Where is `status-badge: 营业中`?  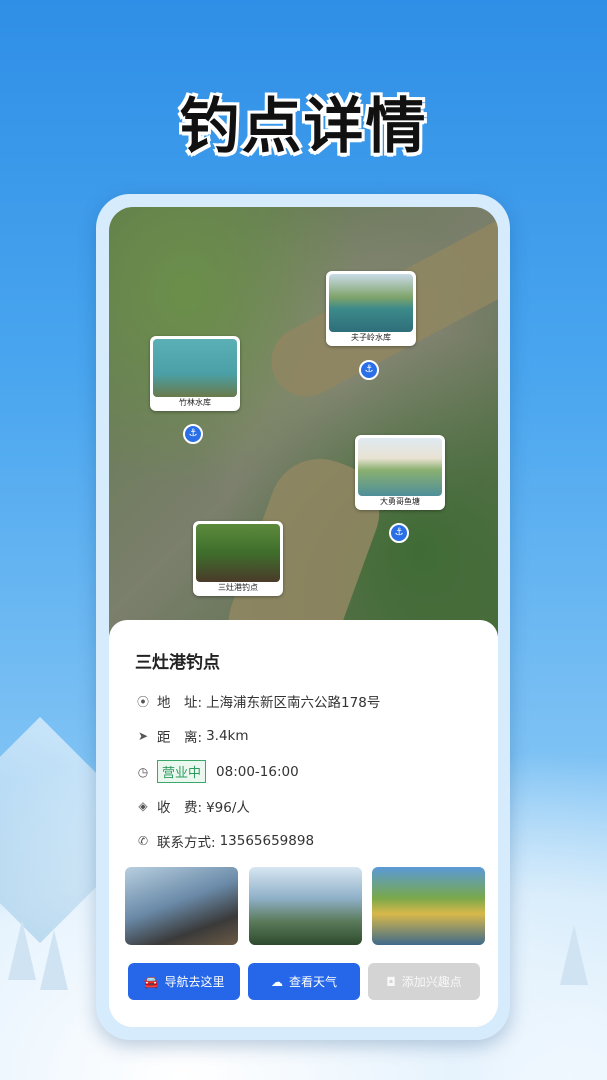
status-badge: 营业中 is located at coordinates (182, 771).